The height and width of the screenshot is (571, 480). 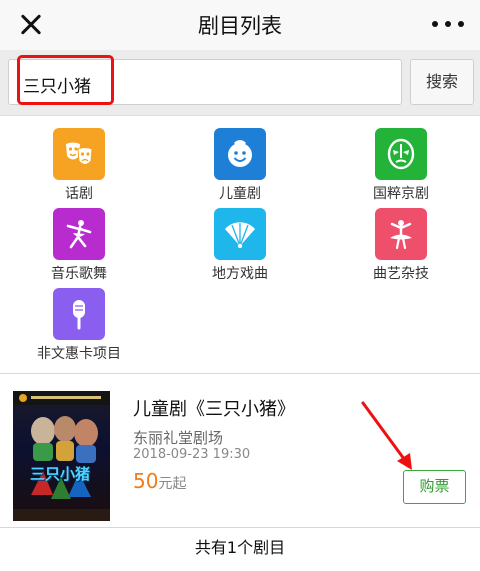 I want to click on category-label: 国粹京剧, so click(x=401, y=194).